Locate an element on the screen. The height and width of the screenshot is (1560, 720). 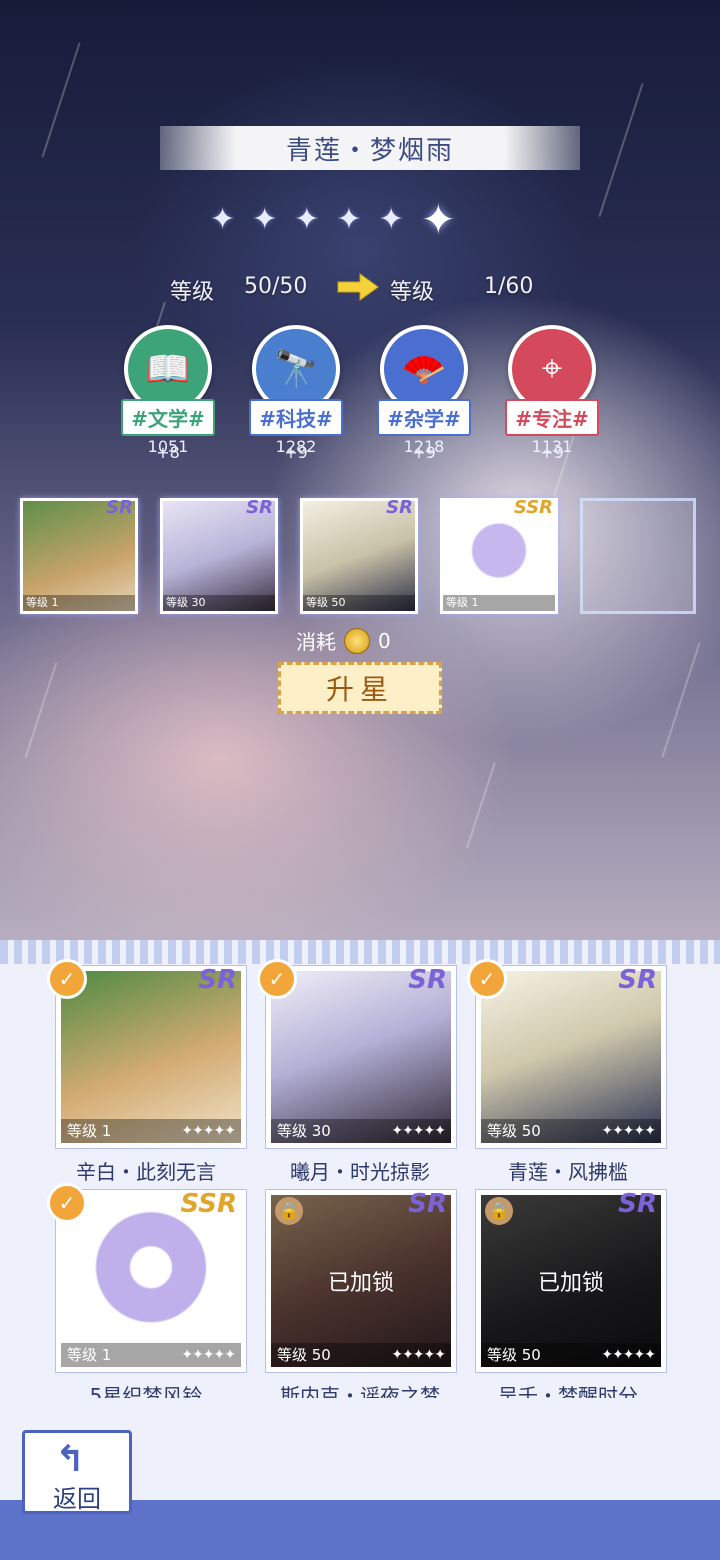
material-slot-card: SR 等级 1 is located at coordinates (79, 555).